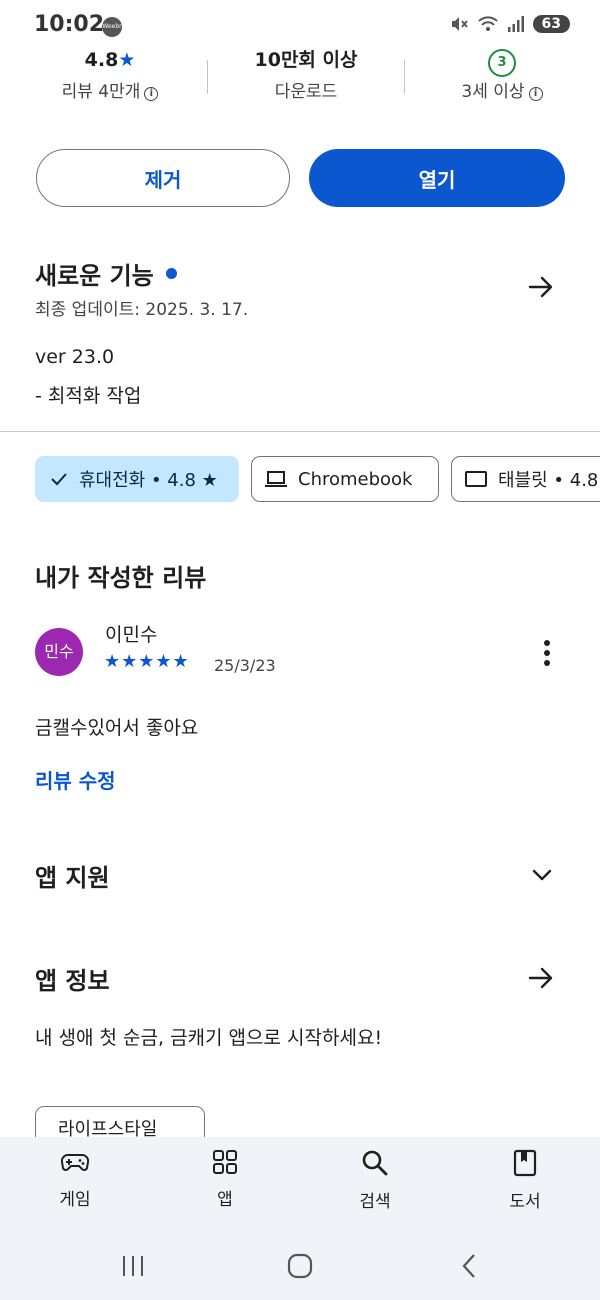 The image size is (600, 1300). What do you see at coordinates (209, 1038) in the screenshot?
I see `app-description: 내 생애 첫 순금, 금캐기 앱으로 시작하세요!` at bounding box center [209, 1038].